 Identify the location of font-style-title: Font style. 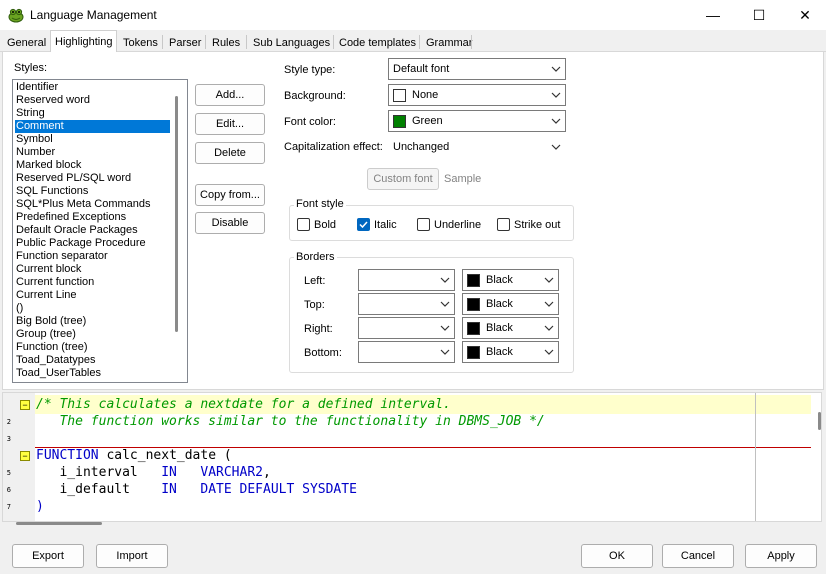
(320, 204).